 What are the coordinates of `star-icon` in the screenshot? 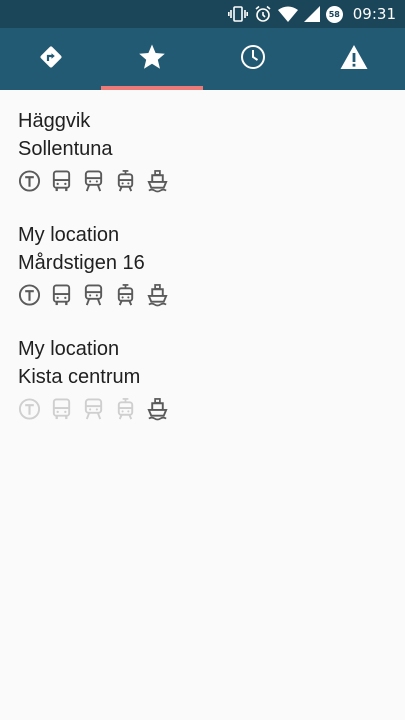 It's located at (152, 59).